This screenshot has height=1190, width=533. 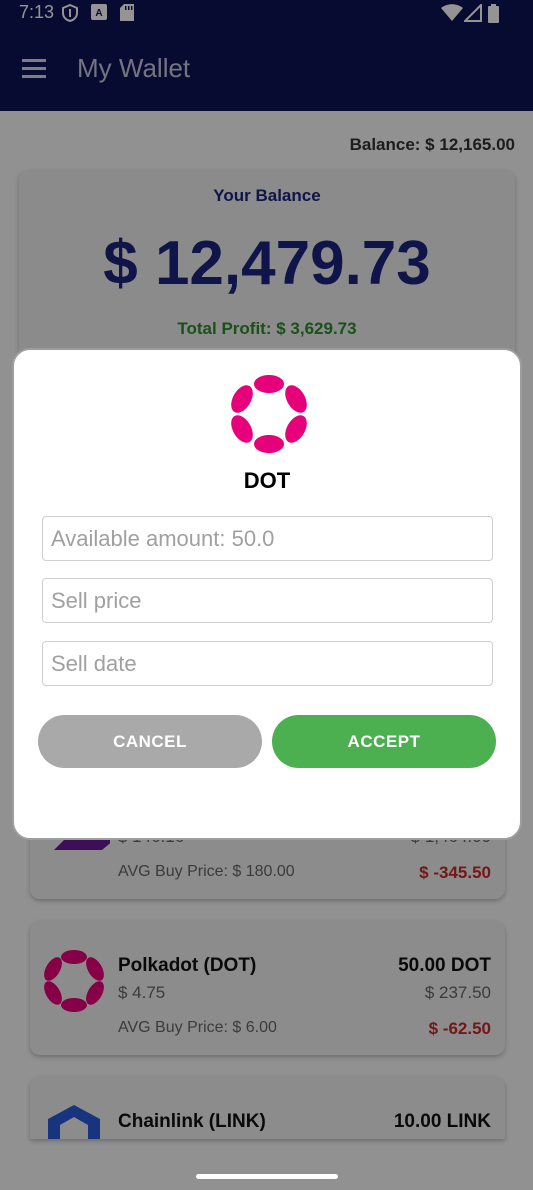 I want to click on cancel-button: CANCEL, so click(x=150, y=741).